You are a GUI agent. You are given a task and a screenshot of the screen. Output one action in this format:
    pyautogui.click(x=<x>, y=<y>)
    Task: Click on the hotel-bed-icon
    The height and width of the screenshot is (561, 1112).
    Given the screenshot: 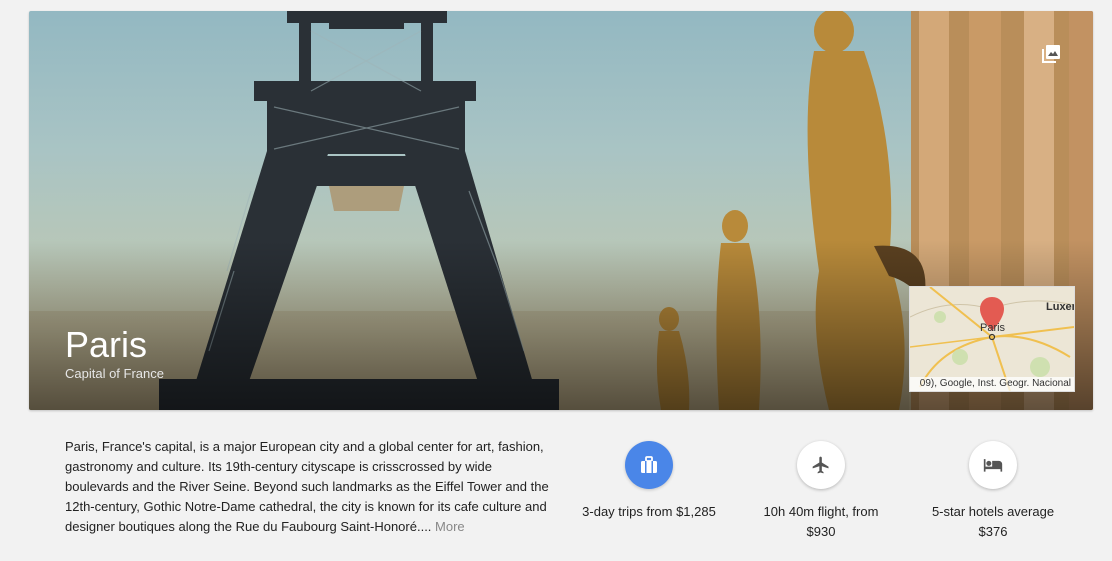 What is the action you would take?
    pyautogui.click(x=993, y=465)
    